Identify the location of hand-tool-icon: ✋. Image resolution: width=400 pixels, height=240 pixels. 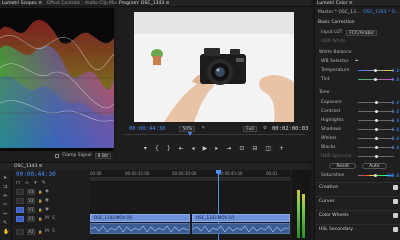
(6, 232).